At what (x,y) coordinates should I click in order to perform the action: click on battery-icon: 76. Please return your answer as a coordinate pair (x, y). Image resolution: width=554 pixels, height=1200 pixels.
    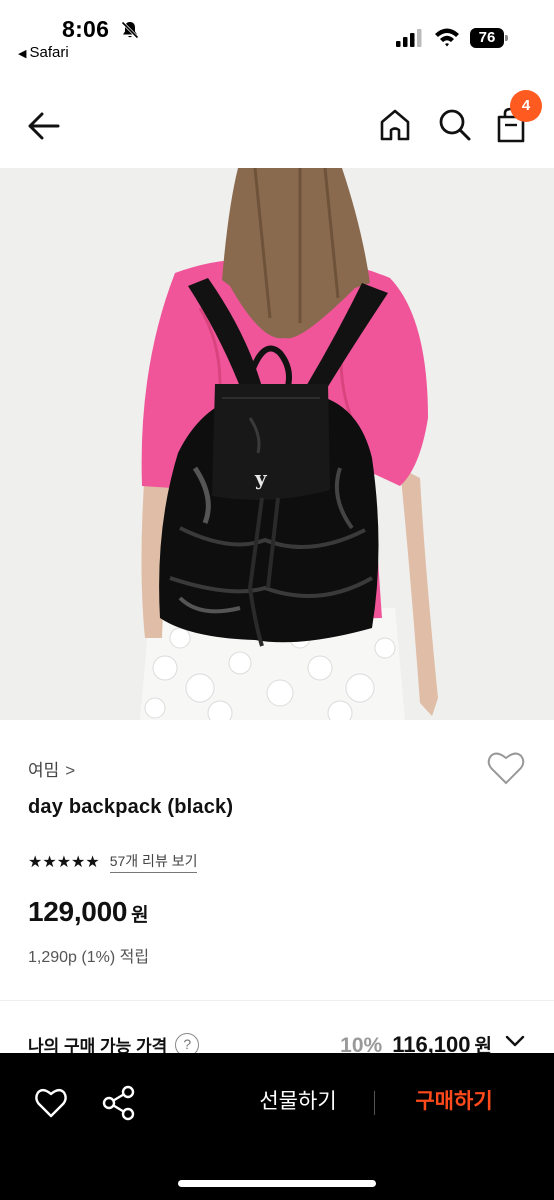
    Looking at the image, I should click on (490, 38).